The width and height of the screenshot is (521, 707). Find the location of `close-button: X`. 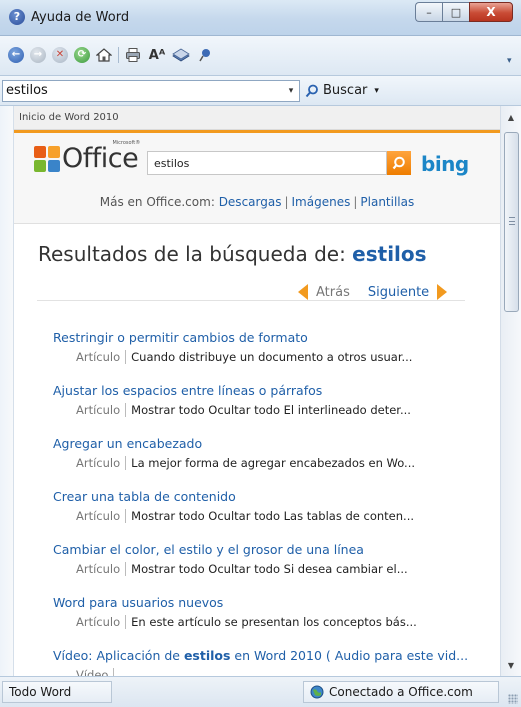

close-button: X is located at coordinates (491, 12).